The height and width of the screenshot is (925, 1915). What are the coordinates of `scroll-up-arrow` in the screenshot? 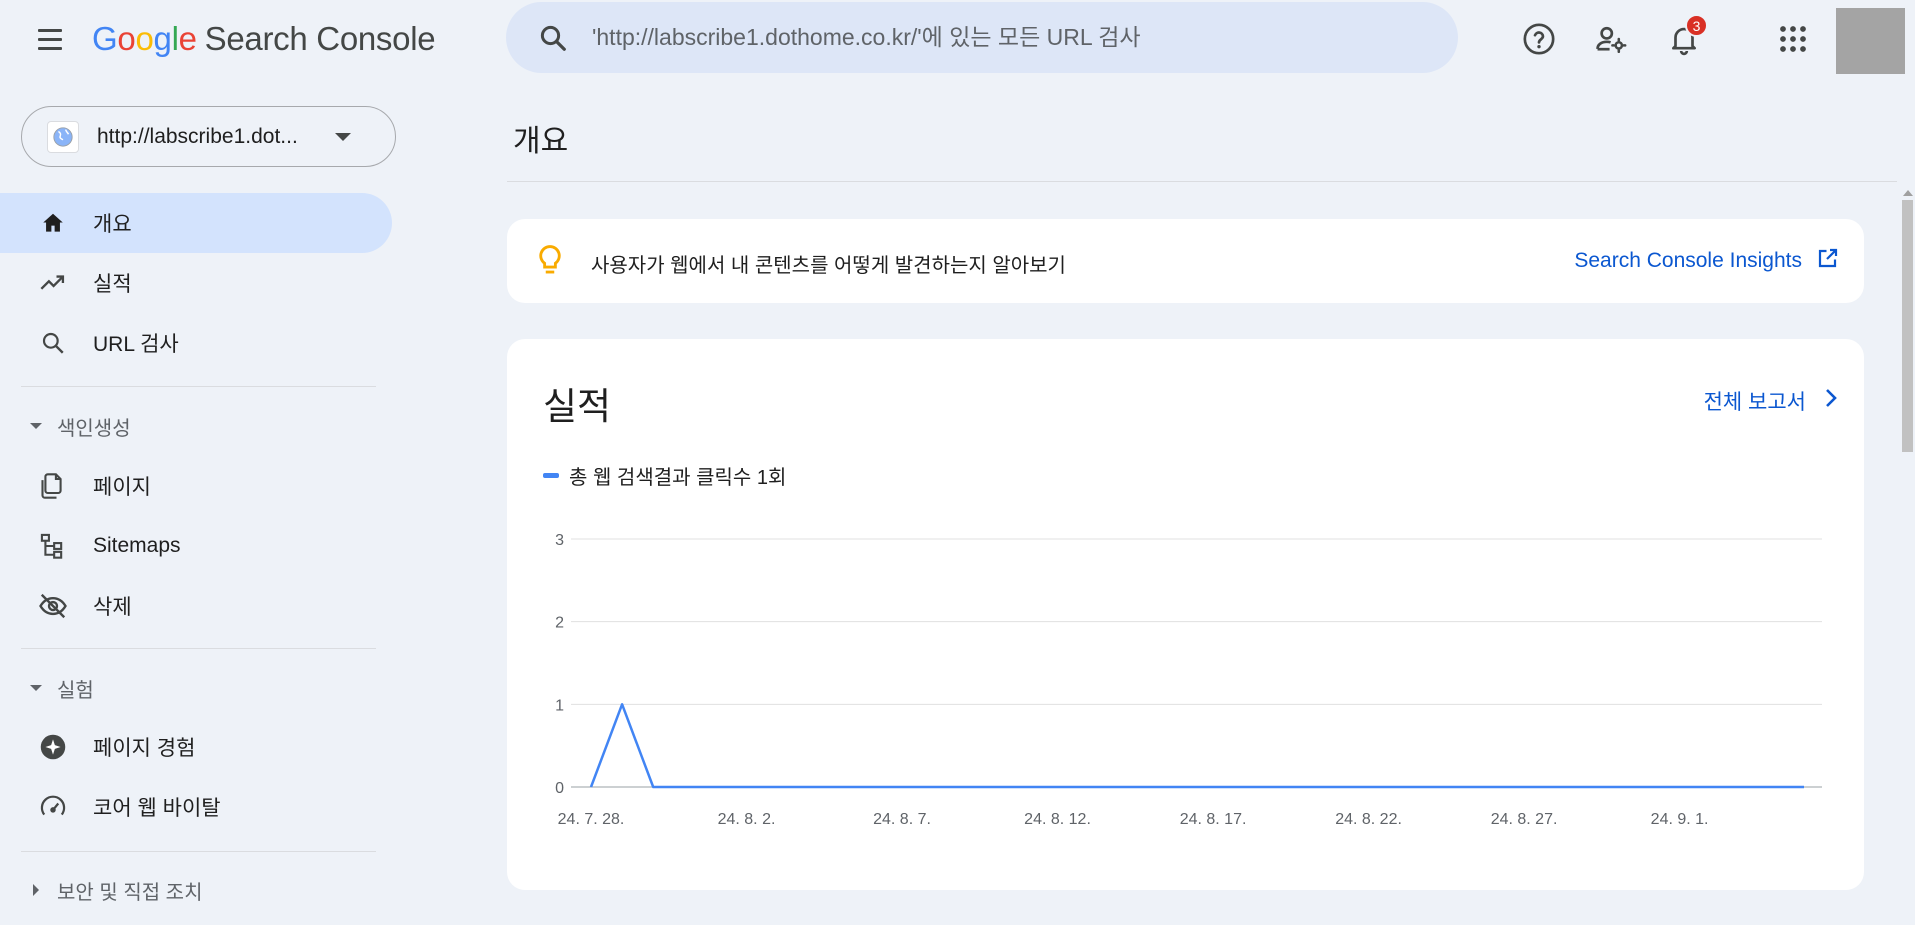 It's located at (1908, 193).